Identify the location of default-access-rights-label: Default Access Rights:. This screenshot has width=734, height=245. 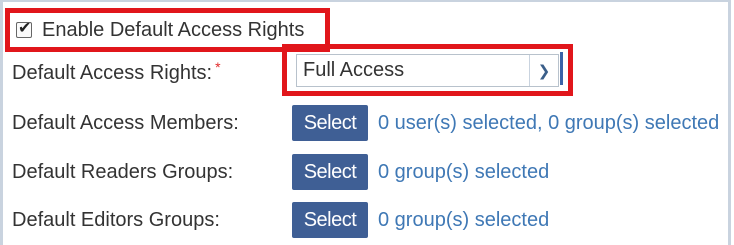
(112, 72).